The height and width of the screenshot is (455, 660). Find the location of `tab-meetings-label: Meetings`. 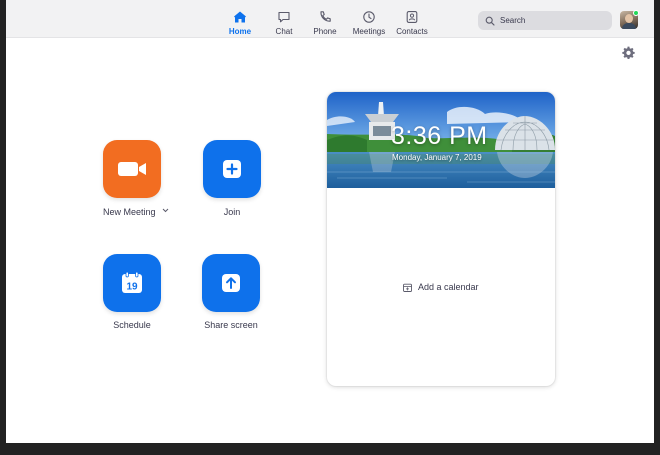

tab-meetings-label: Meetings is located at coordinates (369, 31).